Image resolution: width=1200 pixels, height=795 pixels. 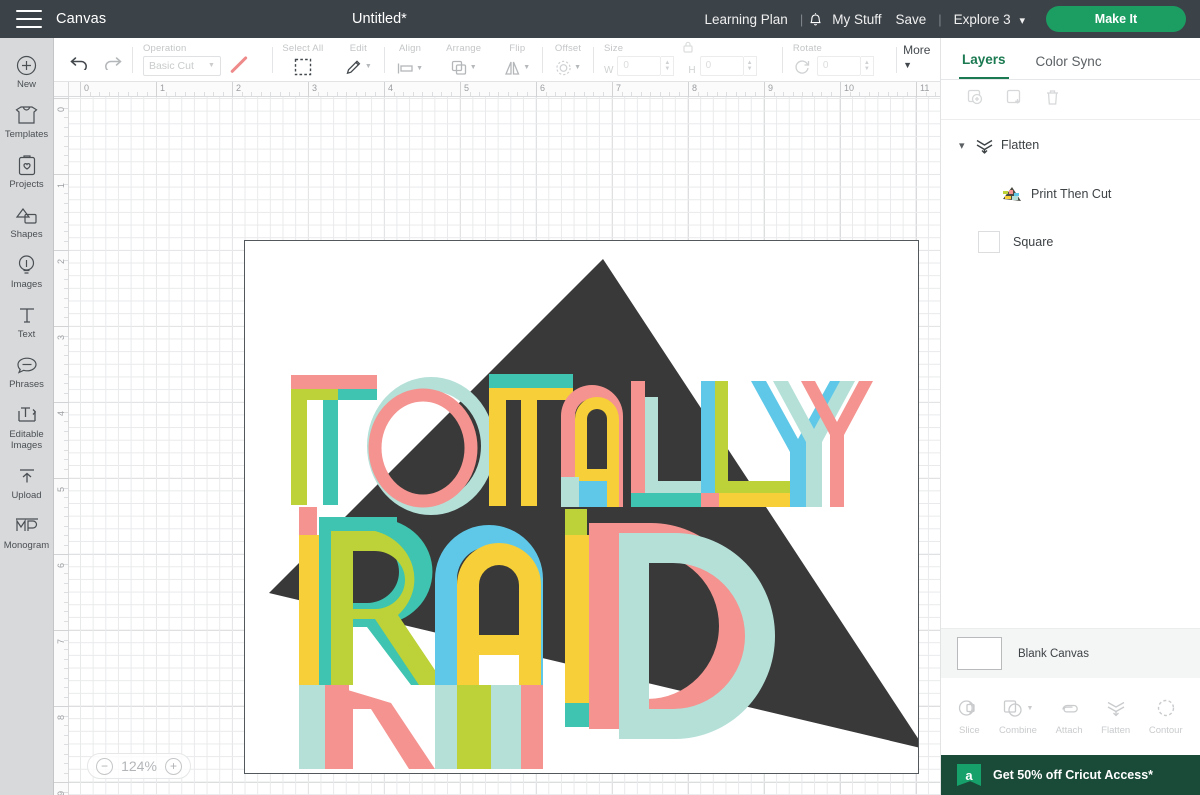 I want to click on flatten-button: Flatten, so click(x=1115, y=716).